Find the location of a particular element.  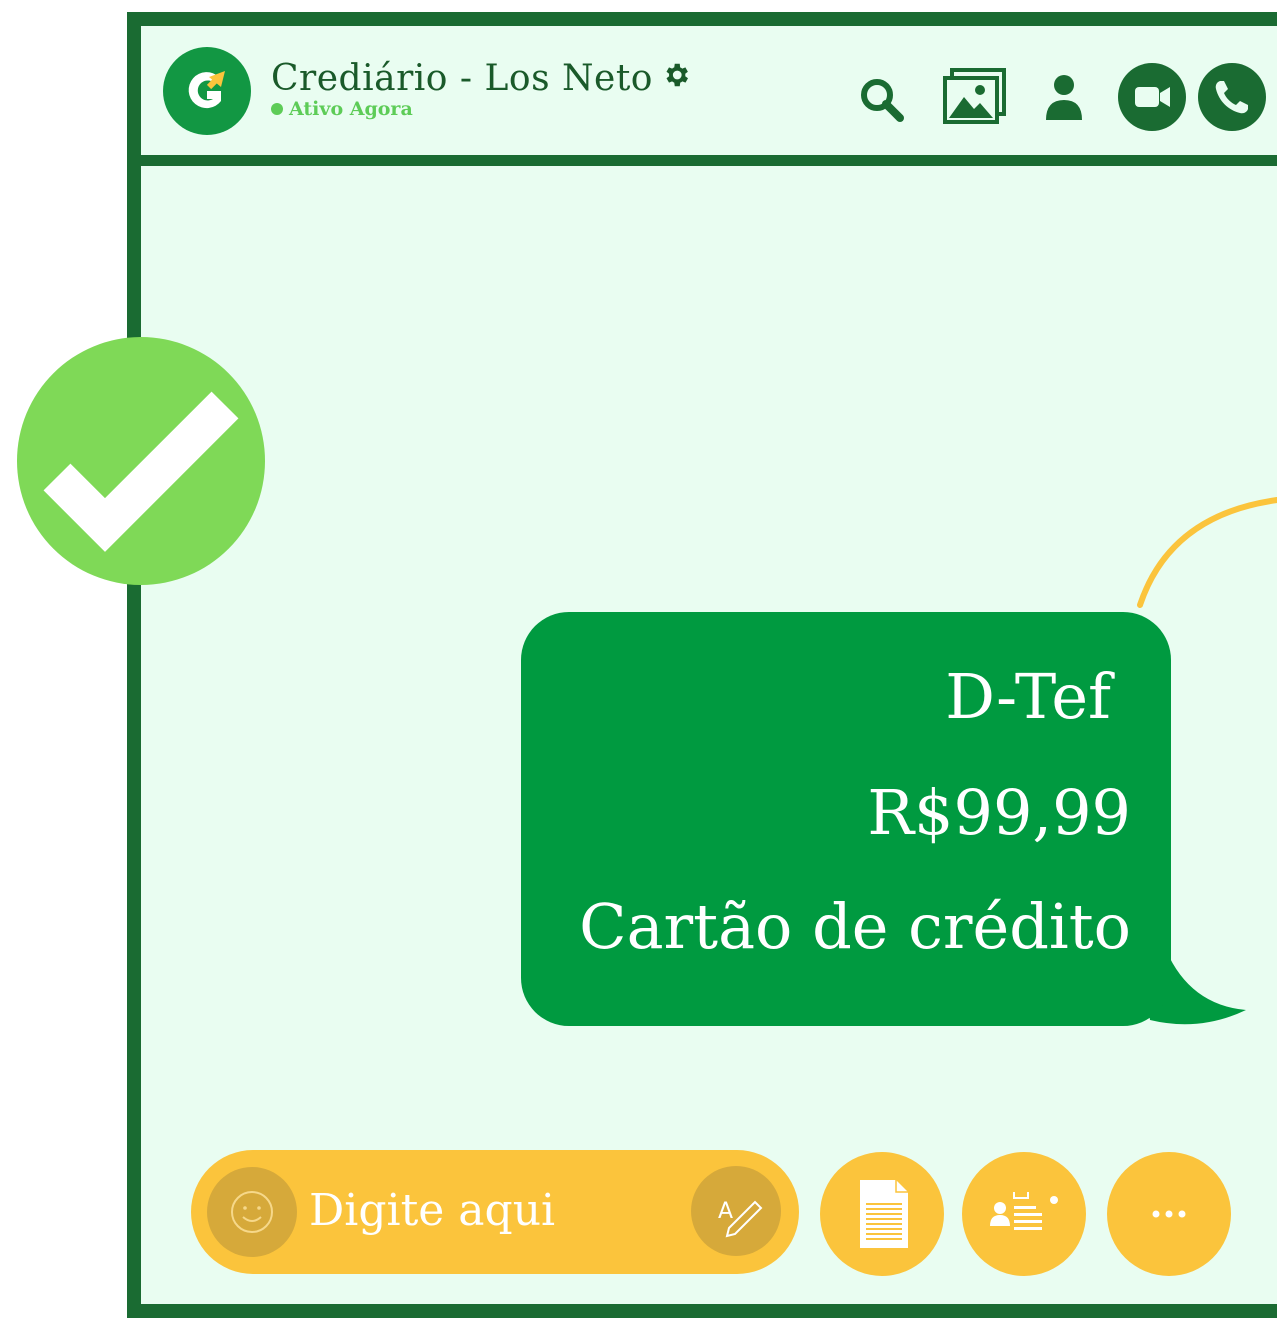

document-icon is located at coordinates (884, 1214).